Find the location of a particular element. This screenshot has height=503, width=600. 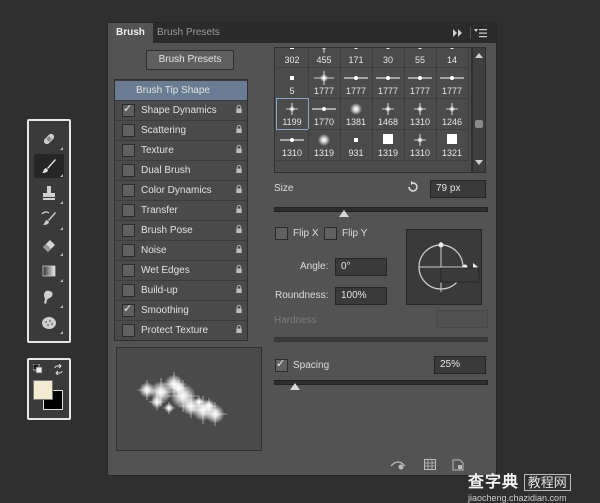

brush-tip-cell: 1381 is located at coordinates (356, 114).